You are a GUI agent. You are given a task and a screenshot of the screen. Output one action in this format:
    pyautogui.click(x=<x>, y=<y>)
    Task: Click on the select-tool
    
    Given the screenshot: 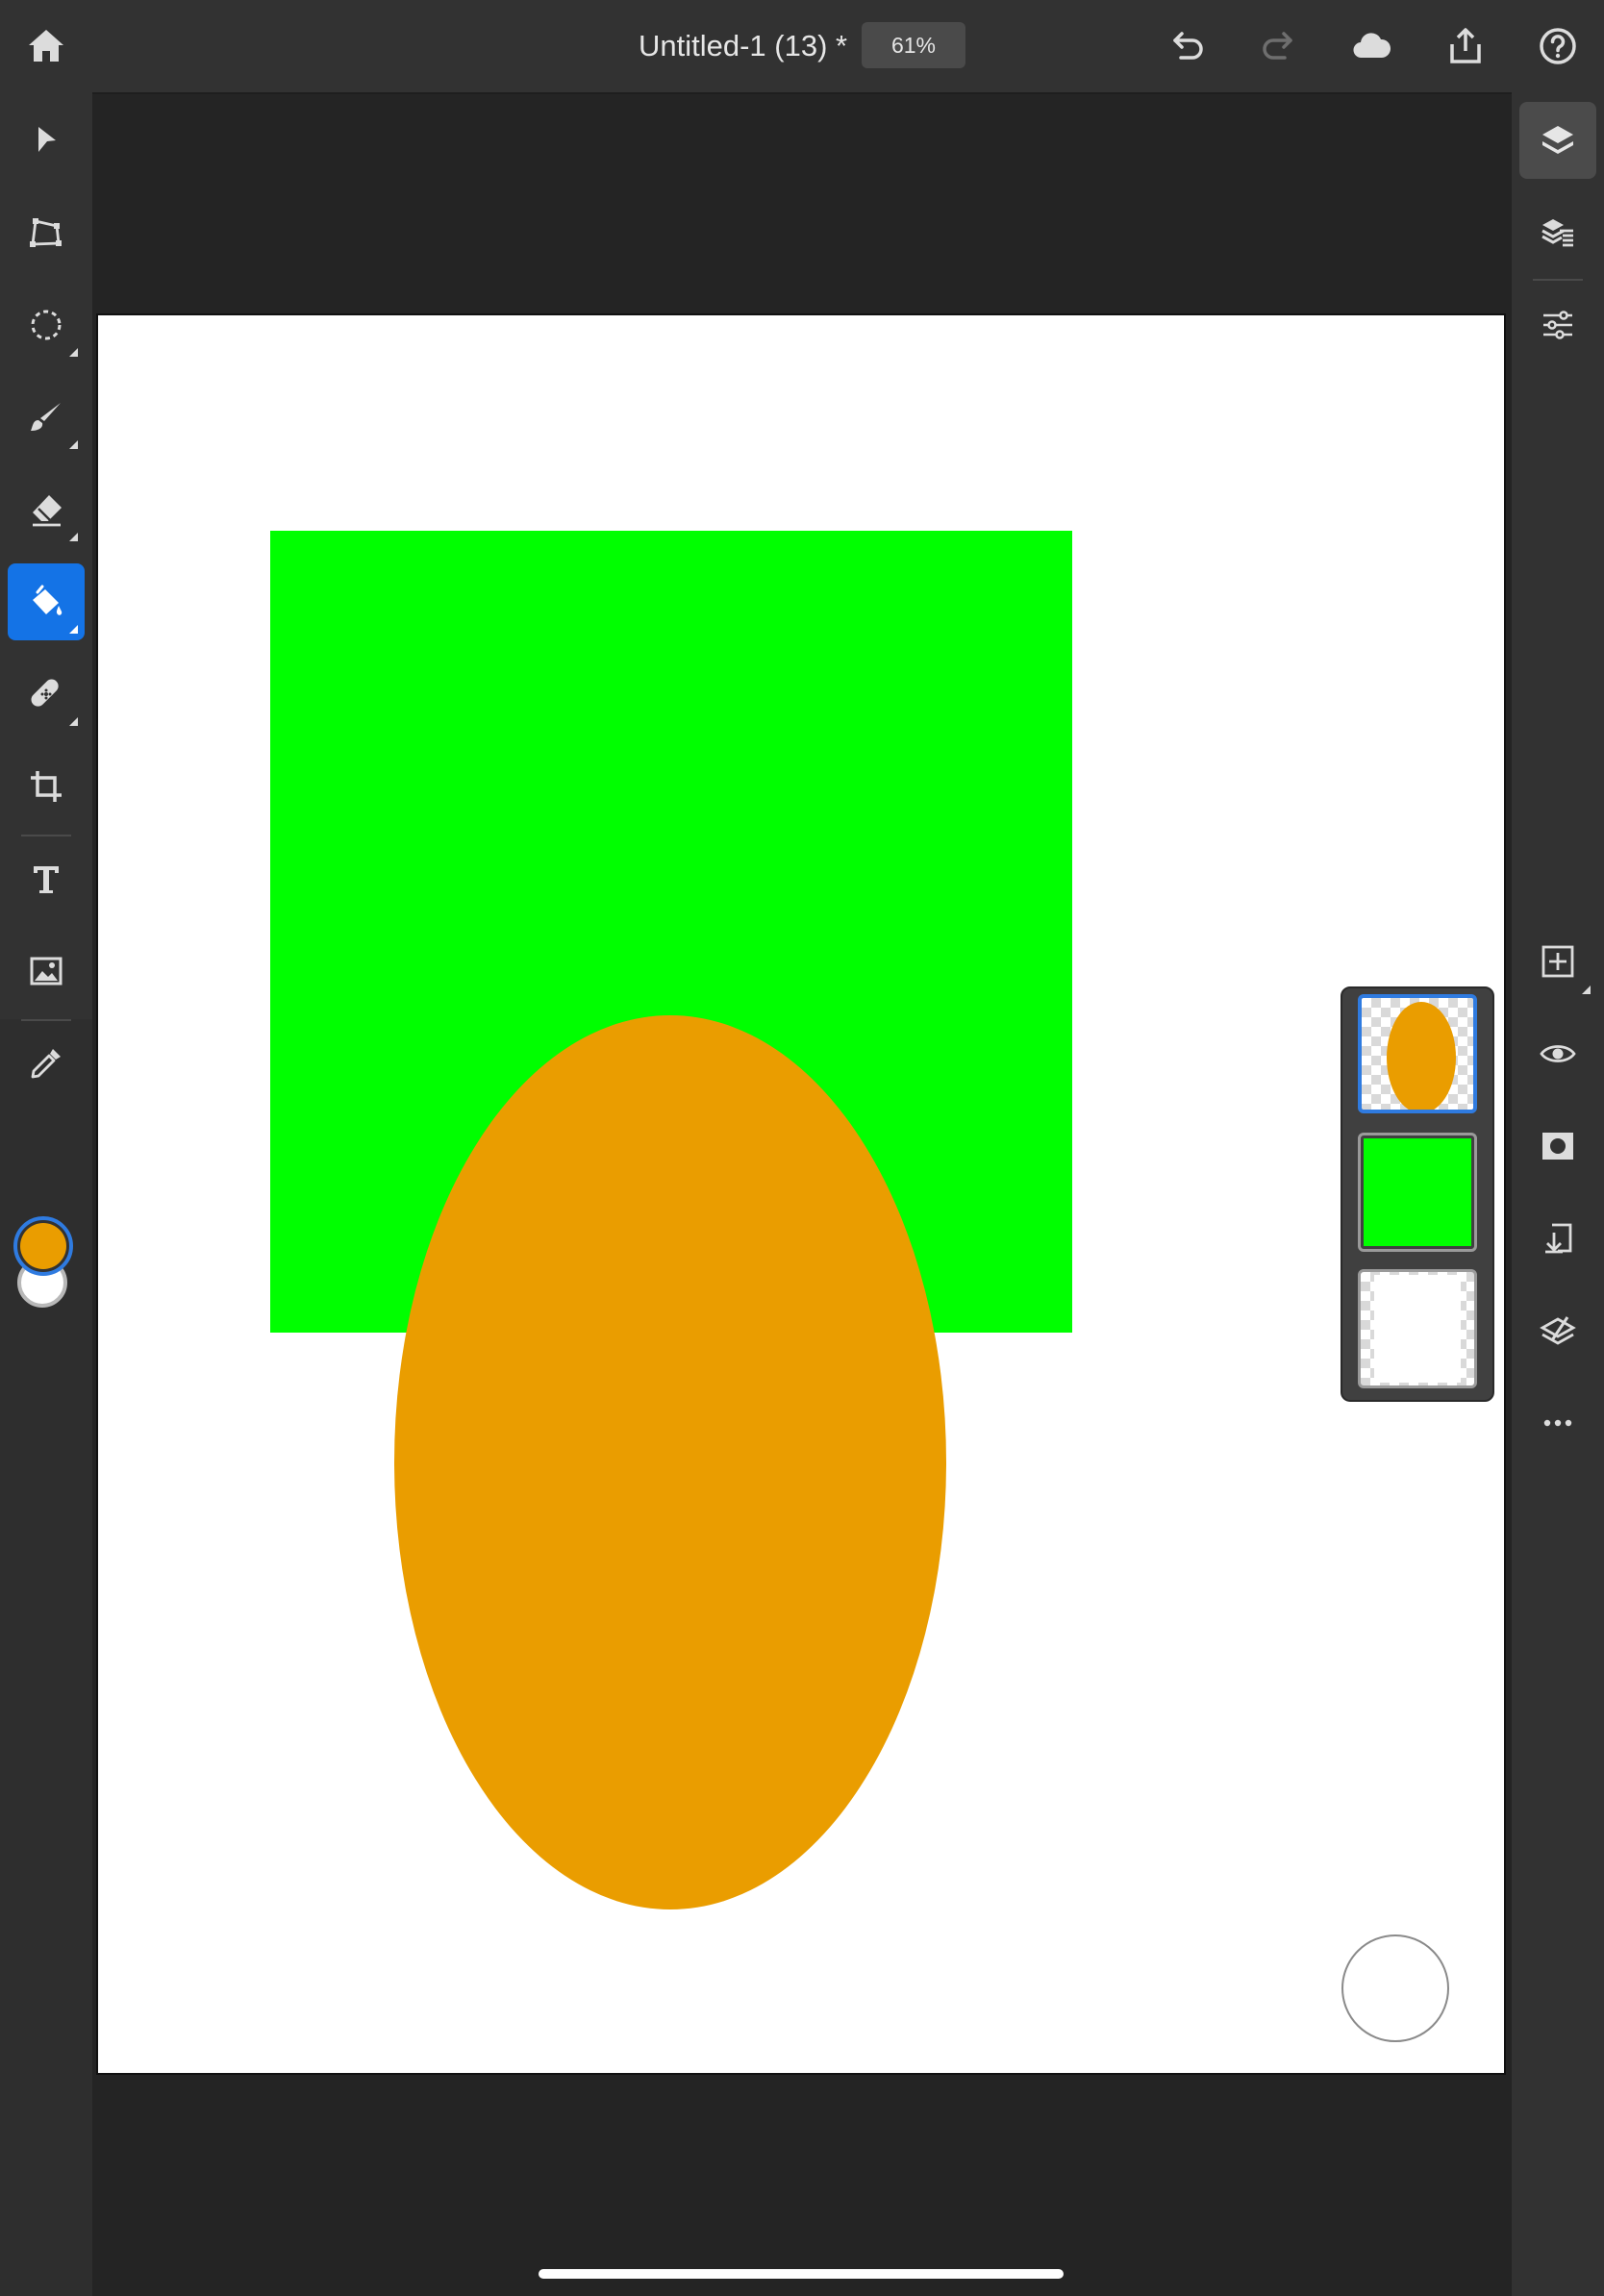 What is the action you would take?
    pyautogui.click(x=46, y=140)
    